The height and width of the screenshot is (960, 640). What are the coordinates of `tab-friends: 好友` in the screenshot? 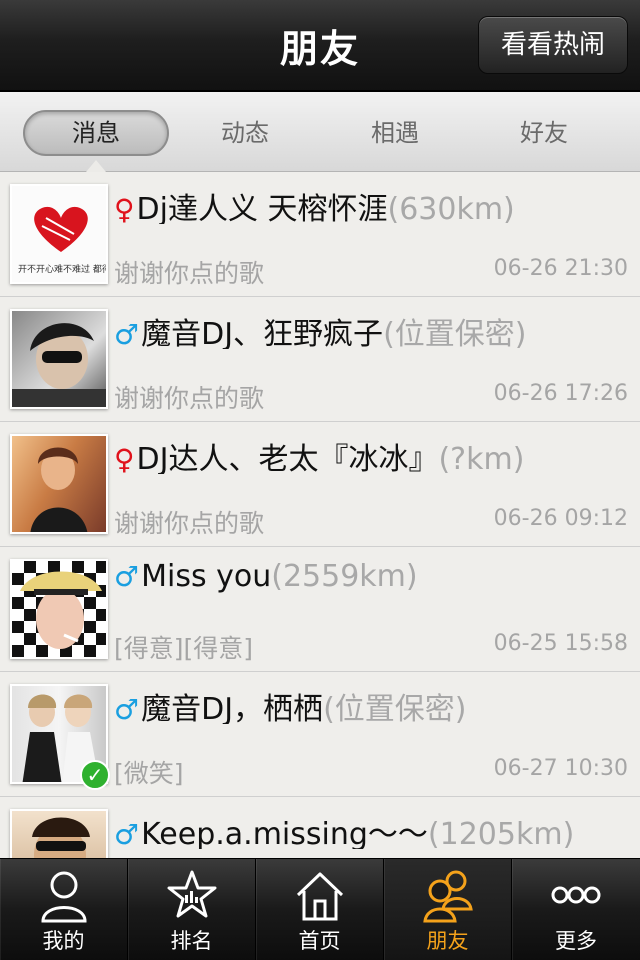 It's located at (544, 133).